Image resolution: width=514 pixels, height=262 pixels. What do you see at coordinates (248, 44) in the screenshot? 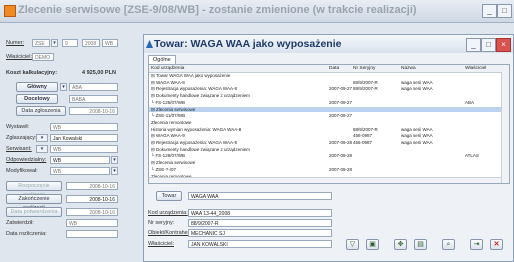
I see `dialog-title: Towar: WAGA WAA jako wyposażenie` at bounding box center [248, 44].